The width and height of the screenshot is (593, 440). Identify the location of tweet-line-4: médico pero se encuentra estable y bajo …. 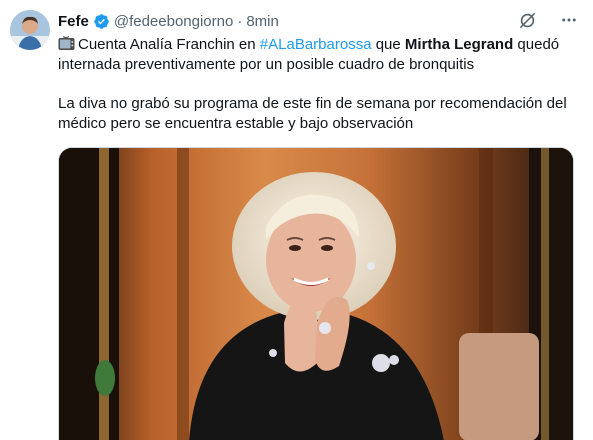
(236, 123).